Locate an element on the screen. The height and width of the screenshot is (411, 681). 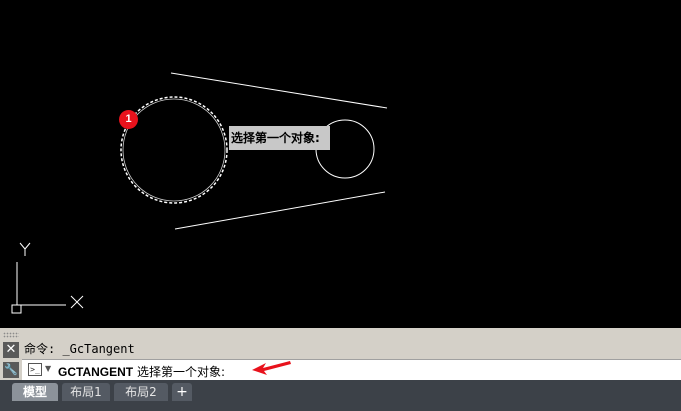
ucs-icon is located at coordinates (47, 278).